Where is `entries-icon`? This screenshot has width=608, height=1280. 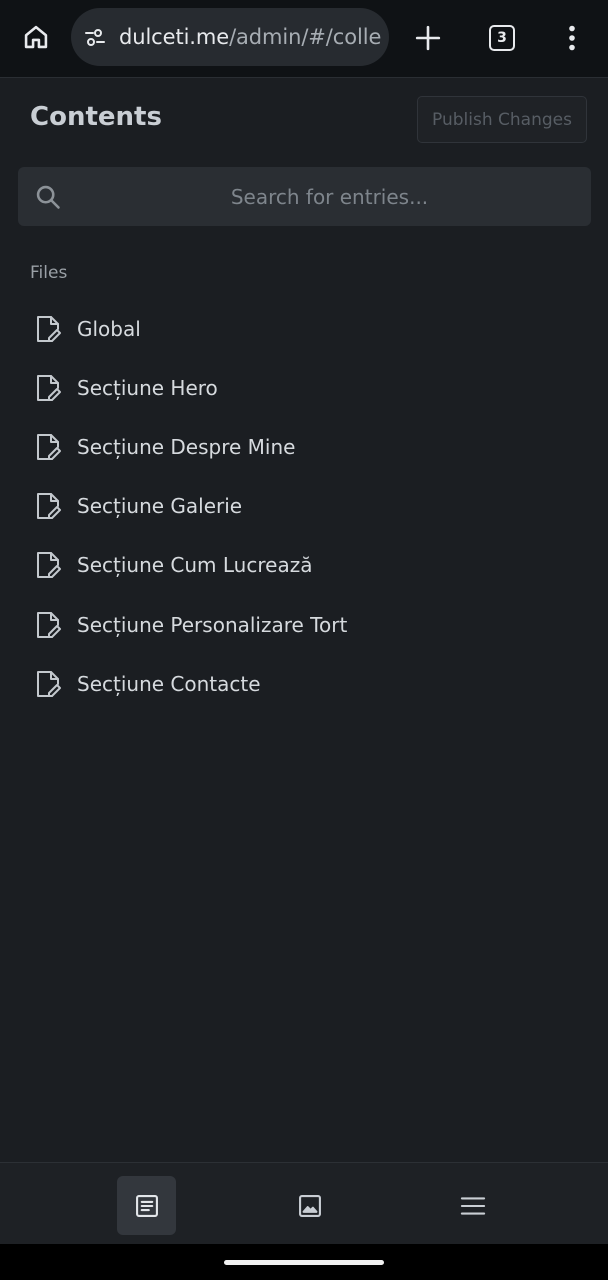 entries-icon is located at coordinates (146, 1205).